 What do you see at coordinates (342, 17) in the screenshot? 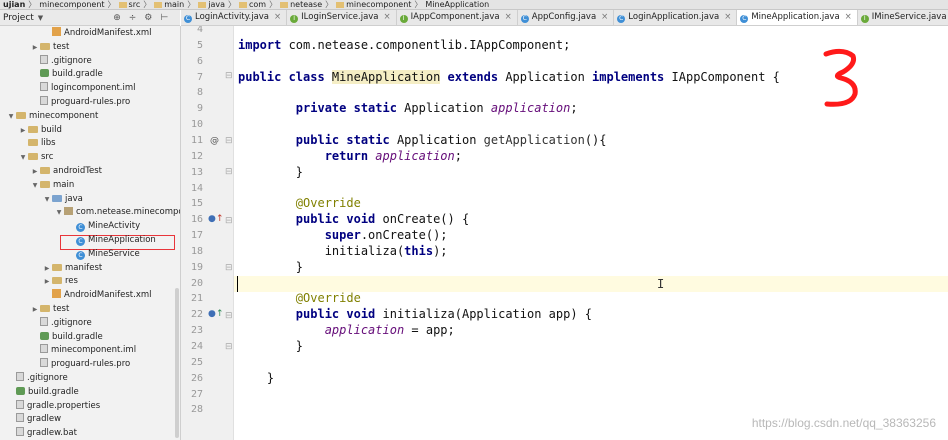
I see `editor-tab: I ILoginService.java ×` at bounding box center [342, 17].